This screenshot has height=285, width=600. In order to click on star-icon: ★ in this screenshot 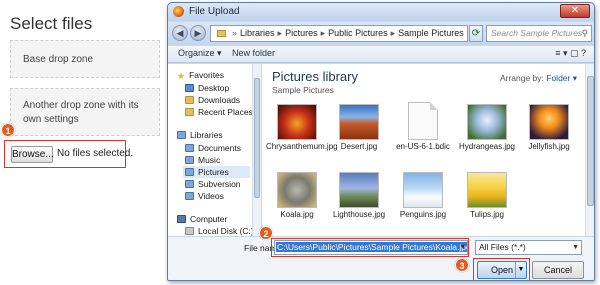, I will do `click(181, 76)`.